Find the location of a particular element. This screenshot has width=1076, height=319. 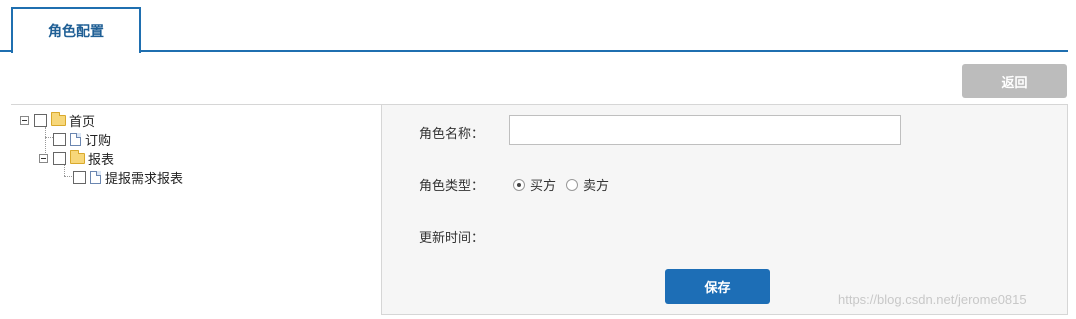

tree-node-label: 报表 is located at coordinates (101, 158).